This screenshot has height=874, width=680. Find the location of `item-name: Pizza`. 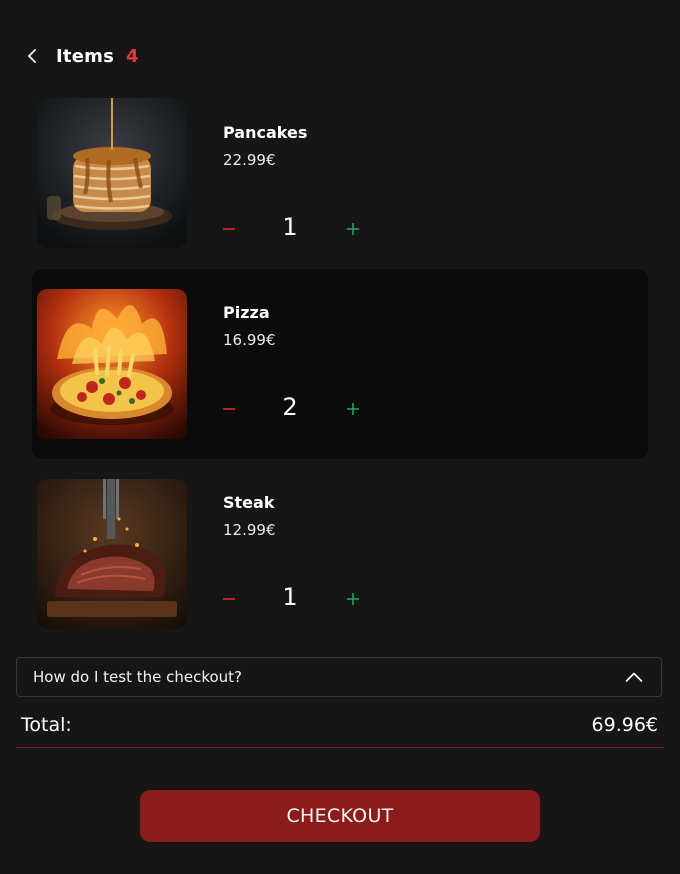

item-name: Pizza is located at coordinates (246, 312).